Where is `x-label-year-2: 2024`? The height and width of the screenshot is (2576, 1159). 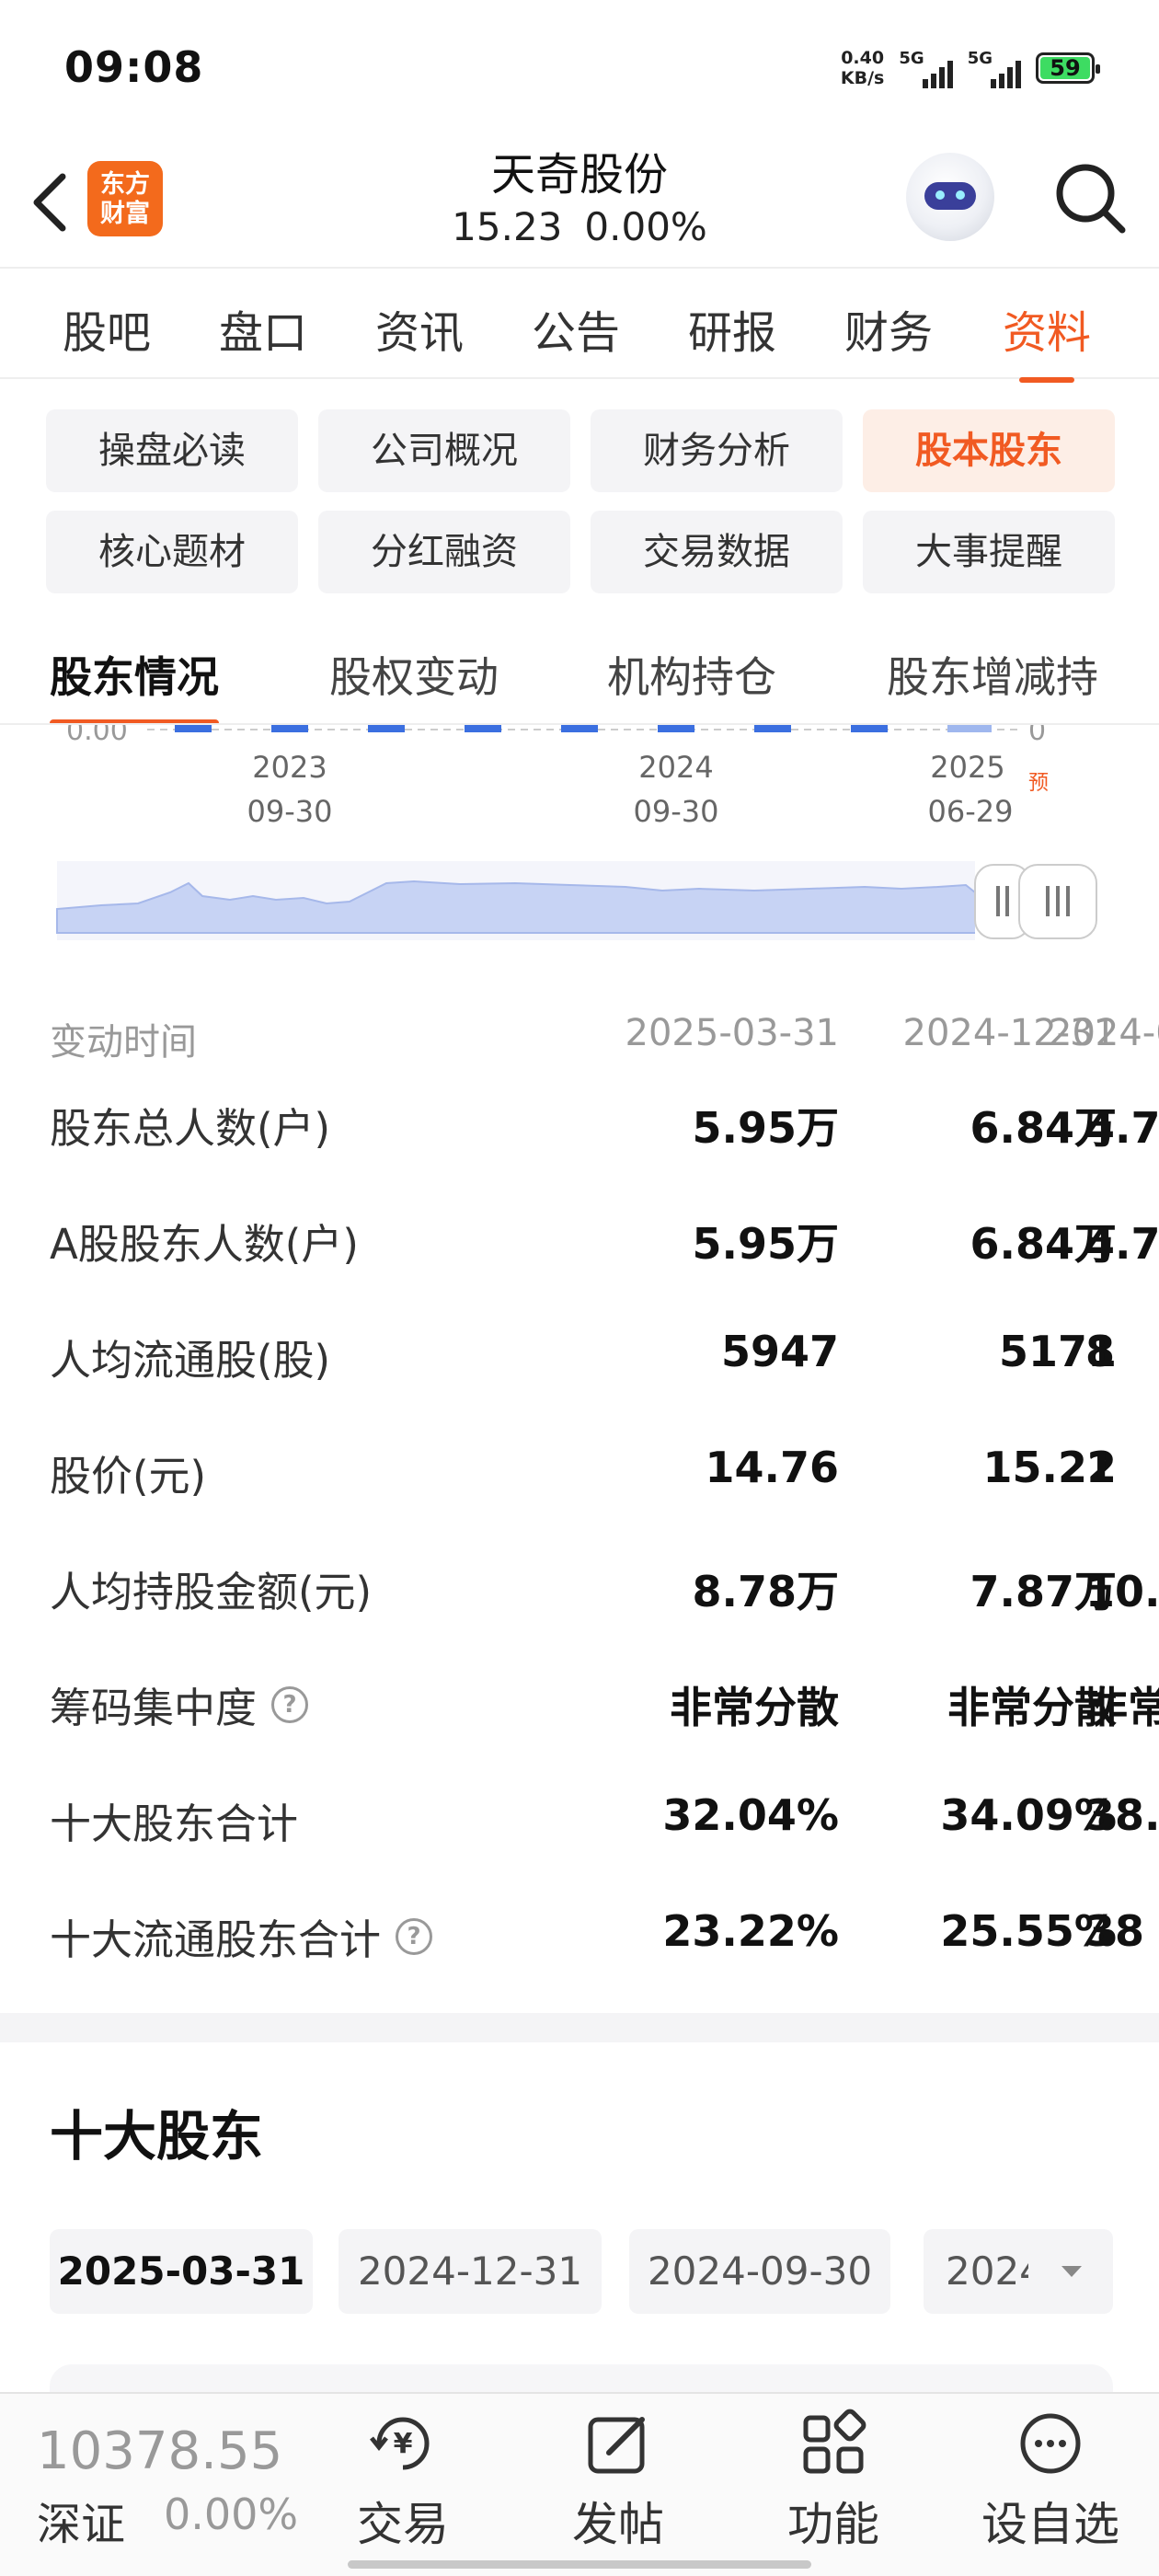
x-label-year-2: 2024 is located at coordinates (675, 767).